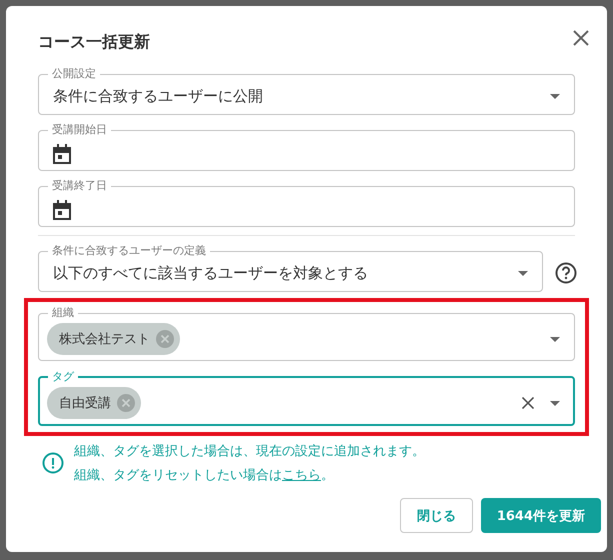  Describe the element at coordinates (528, 403) in the screenshot. I see `clear-icon` at that location.